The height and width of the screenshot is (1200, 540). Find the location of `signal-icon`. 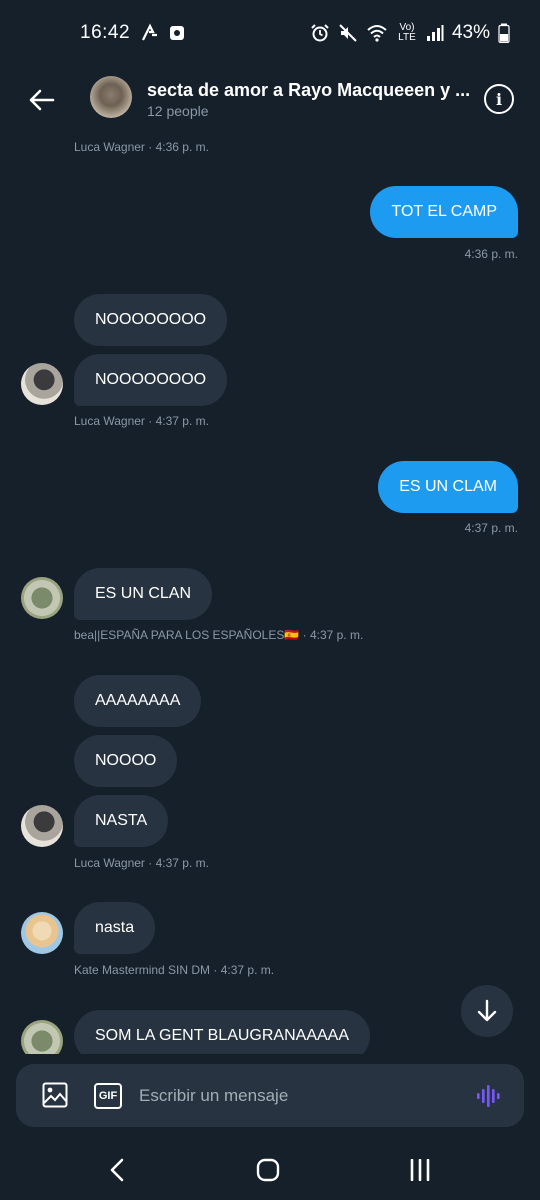

signal-icon is located at coordinates (435, 33).